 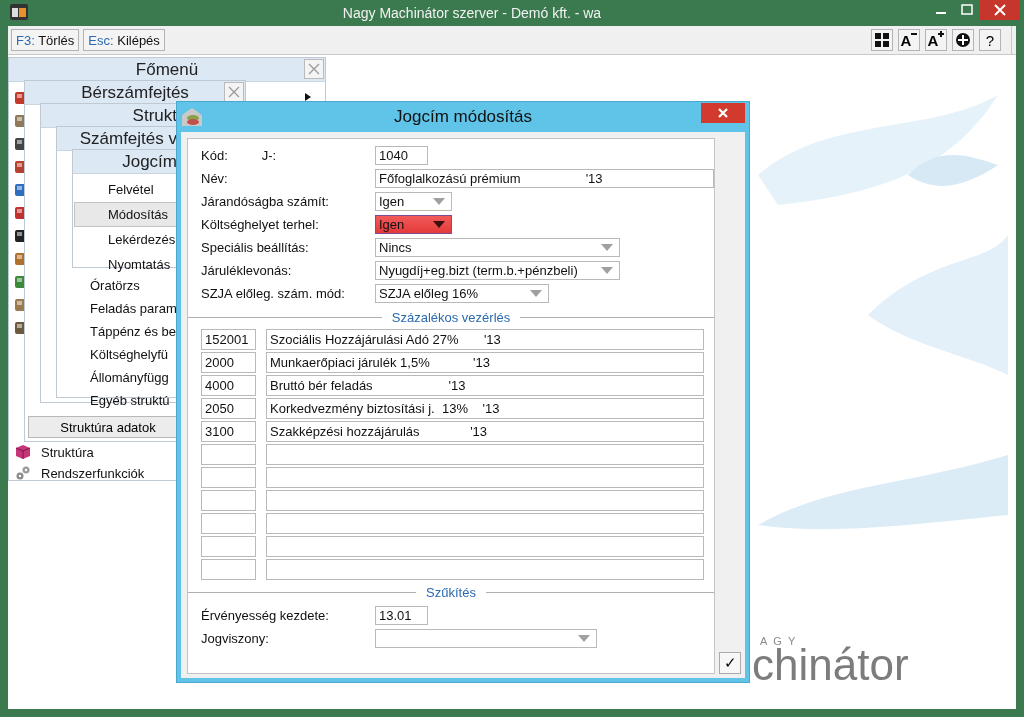 I want to click on window-title: Nagy Machinátor szerver - Demó kft. - wa, so click(x=472, y=13).